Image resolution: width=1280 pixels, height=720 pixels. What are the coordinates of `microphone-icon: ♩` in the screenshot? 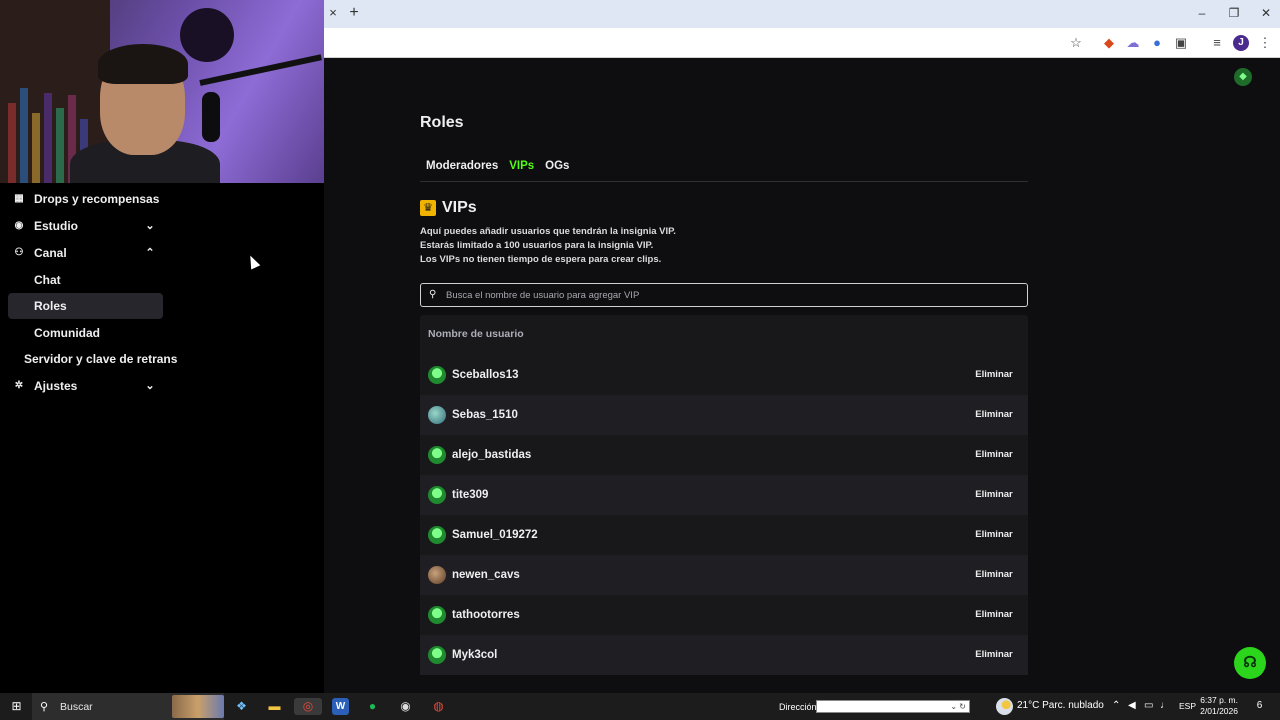 It's located at (1165, 706).